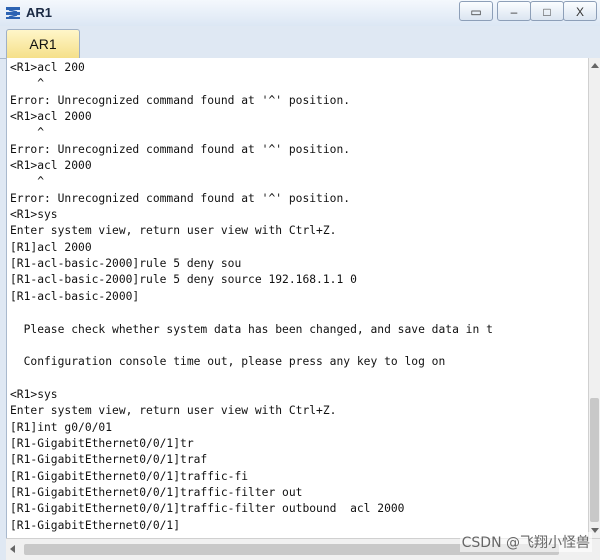 Image resolution: width=600 pixels, height=560 pixels. What do you see at coordinates (594, 460) in the screenshot?
I see `vertical-scroll-thumb` at bounding box center [594, 460].